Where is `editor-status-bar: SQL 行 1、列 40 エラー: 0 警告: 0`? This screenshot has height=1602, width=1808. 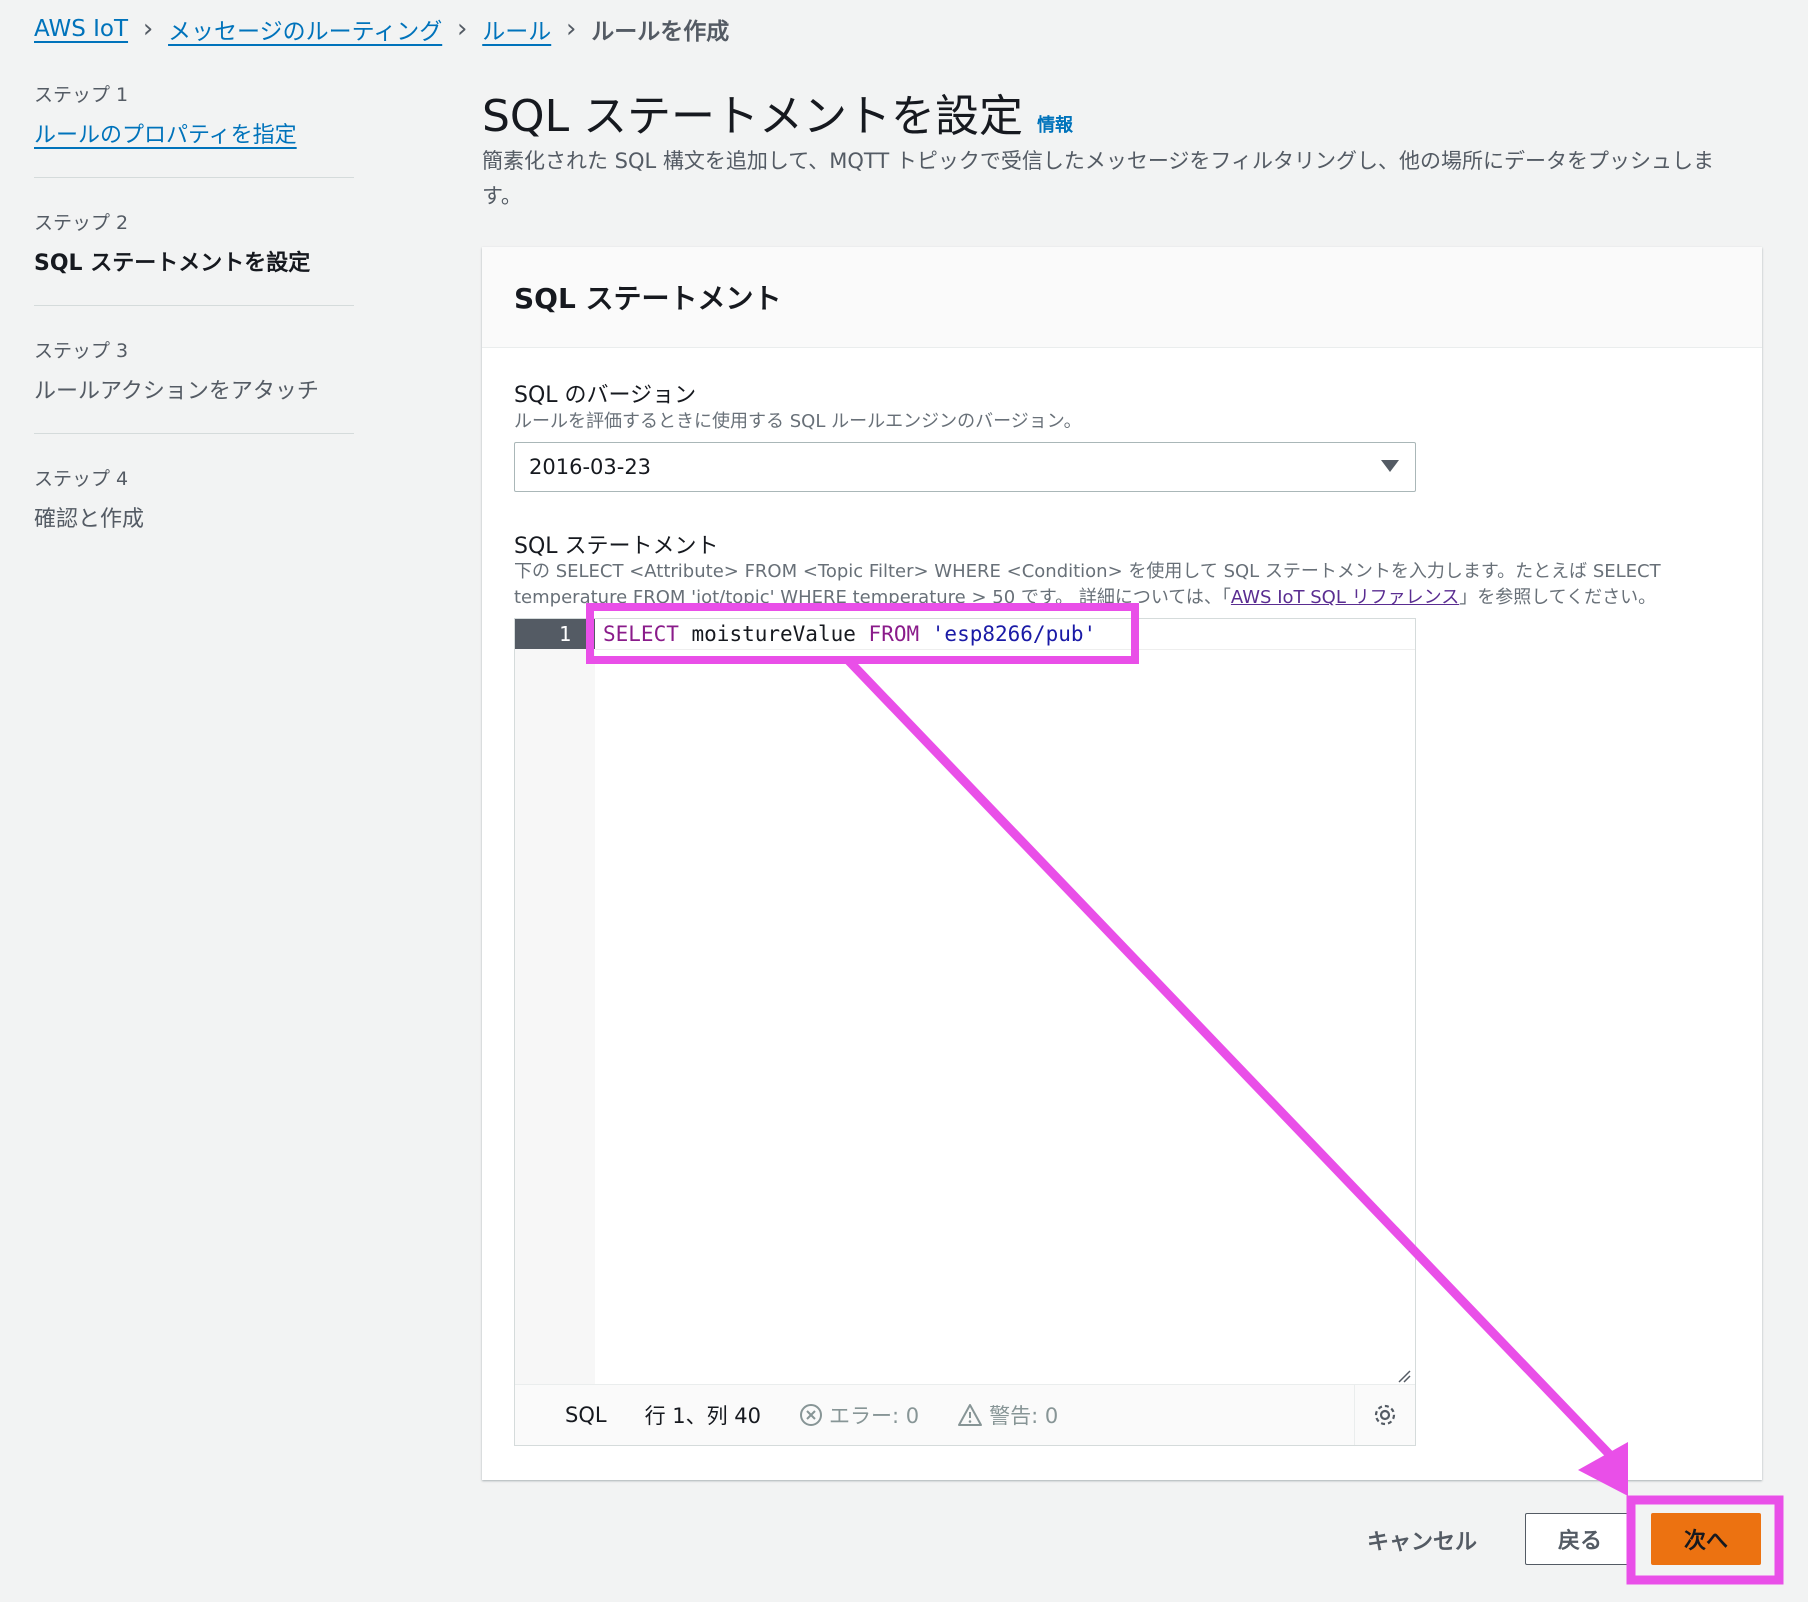 editor-status-bar: SQL 行 1、列 40 エラー: 0 警告: 0 is located at coordinates (965, 1414).